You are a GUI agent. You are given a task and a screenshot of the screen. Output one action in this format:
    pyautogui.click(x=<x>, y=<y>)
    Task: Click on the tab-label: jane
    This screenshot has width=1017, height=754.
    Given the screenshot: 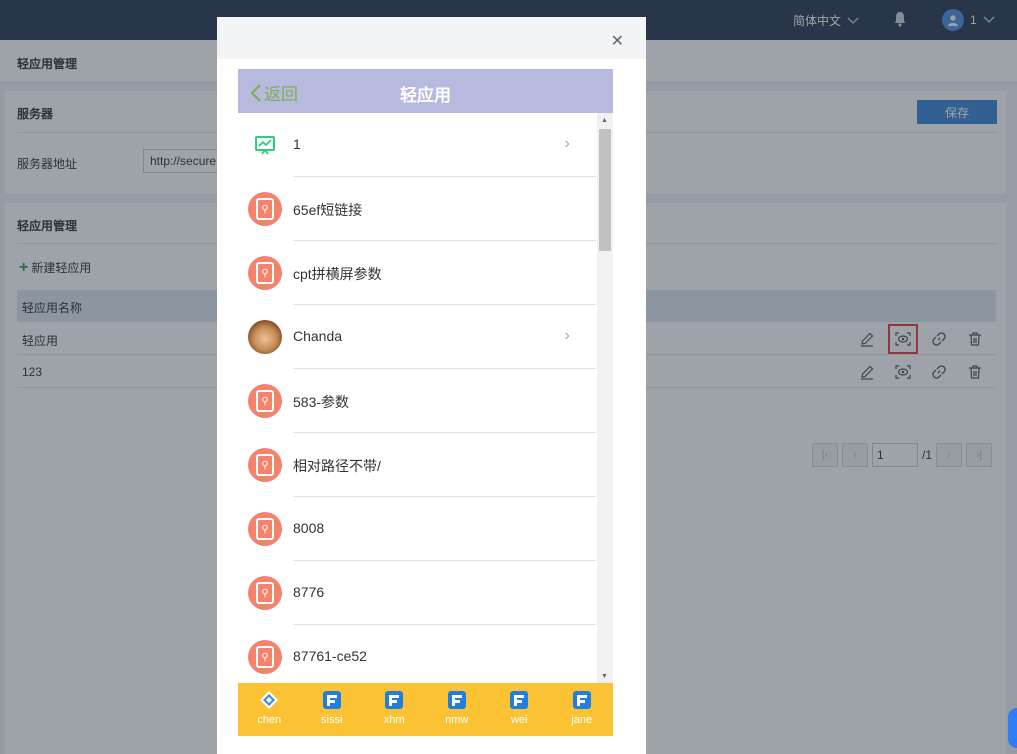 What is the action you would take?
    pyautogui.click(x=582, y=720)
    